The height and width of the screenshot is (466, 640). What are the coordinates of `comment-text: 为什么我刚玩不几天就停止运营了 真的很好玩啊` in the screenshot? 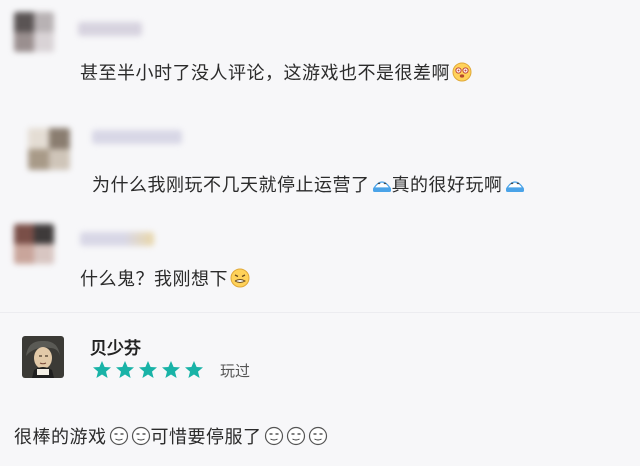 It's located at (308, 186).